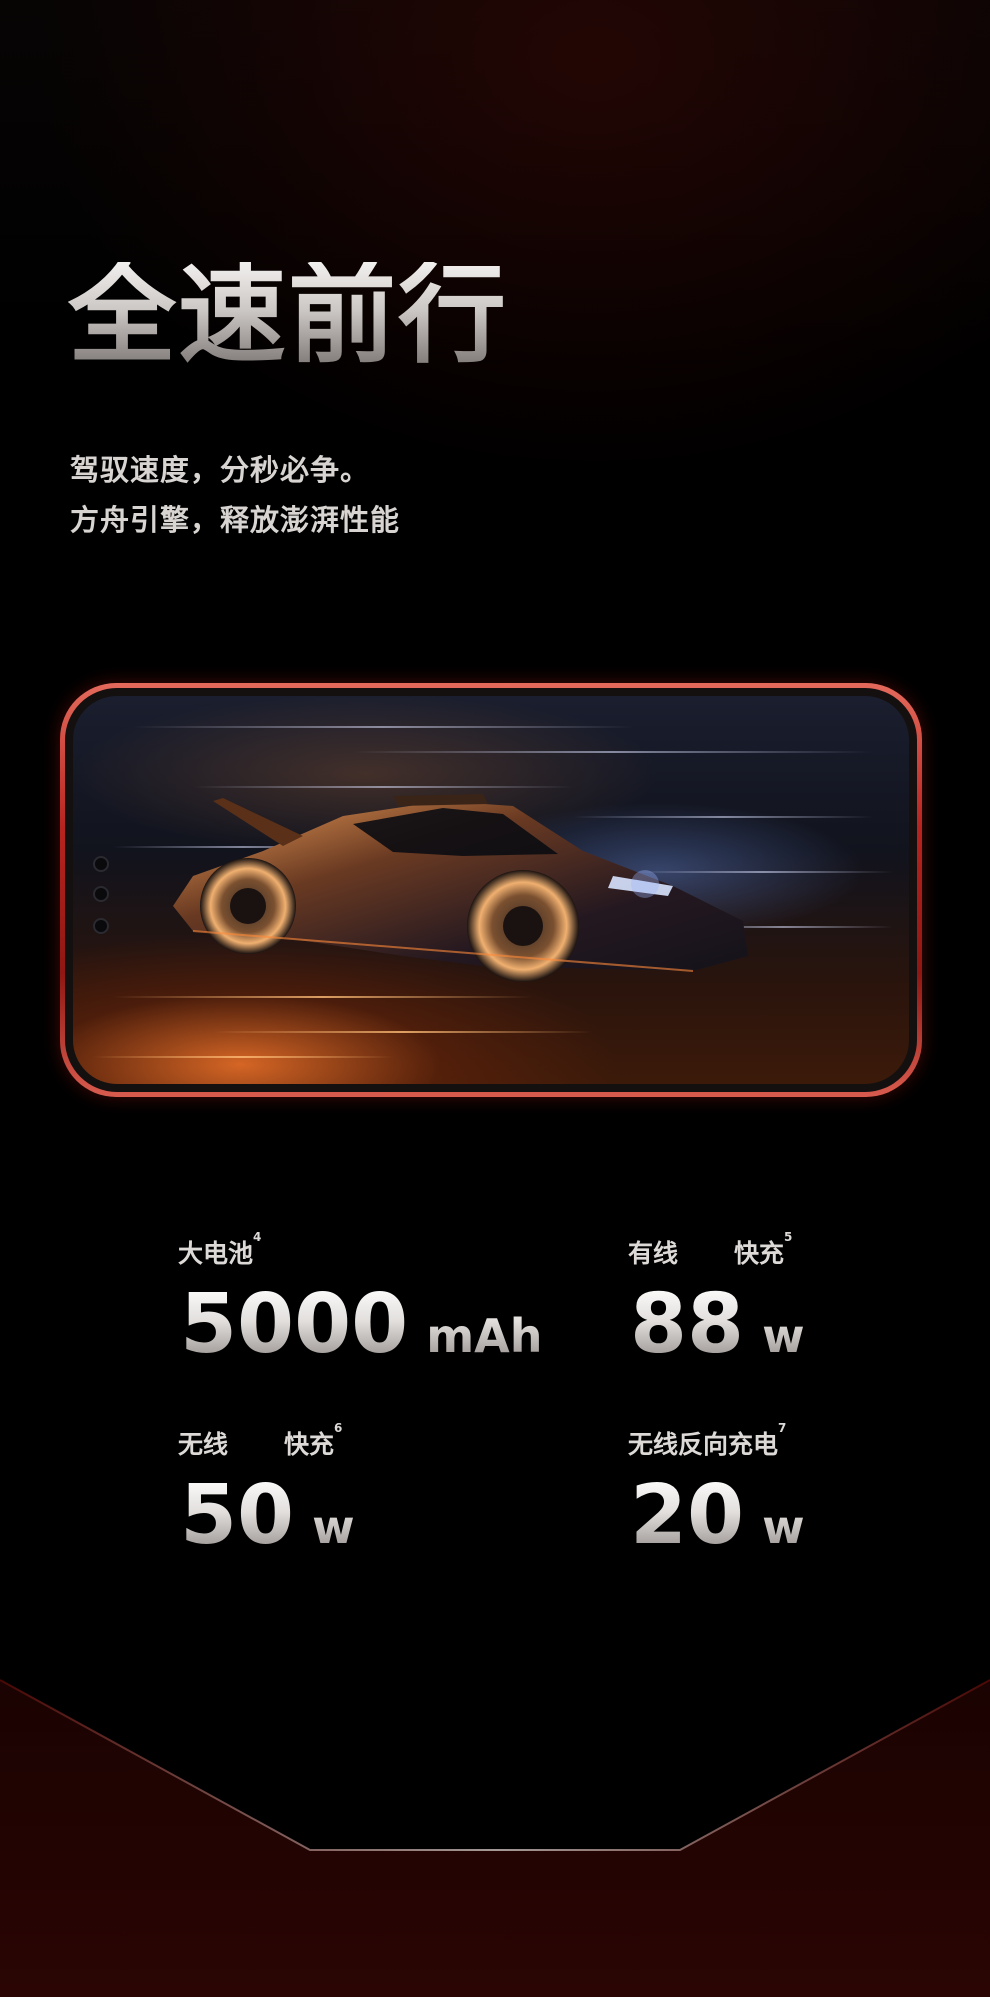 The height and width of the screenshot is (1997, 990). Describe the element at coordinates (717, 1515) in the screenshot. I see `spec-value-reverse-charging: 20 w` at that location.